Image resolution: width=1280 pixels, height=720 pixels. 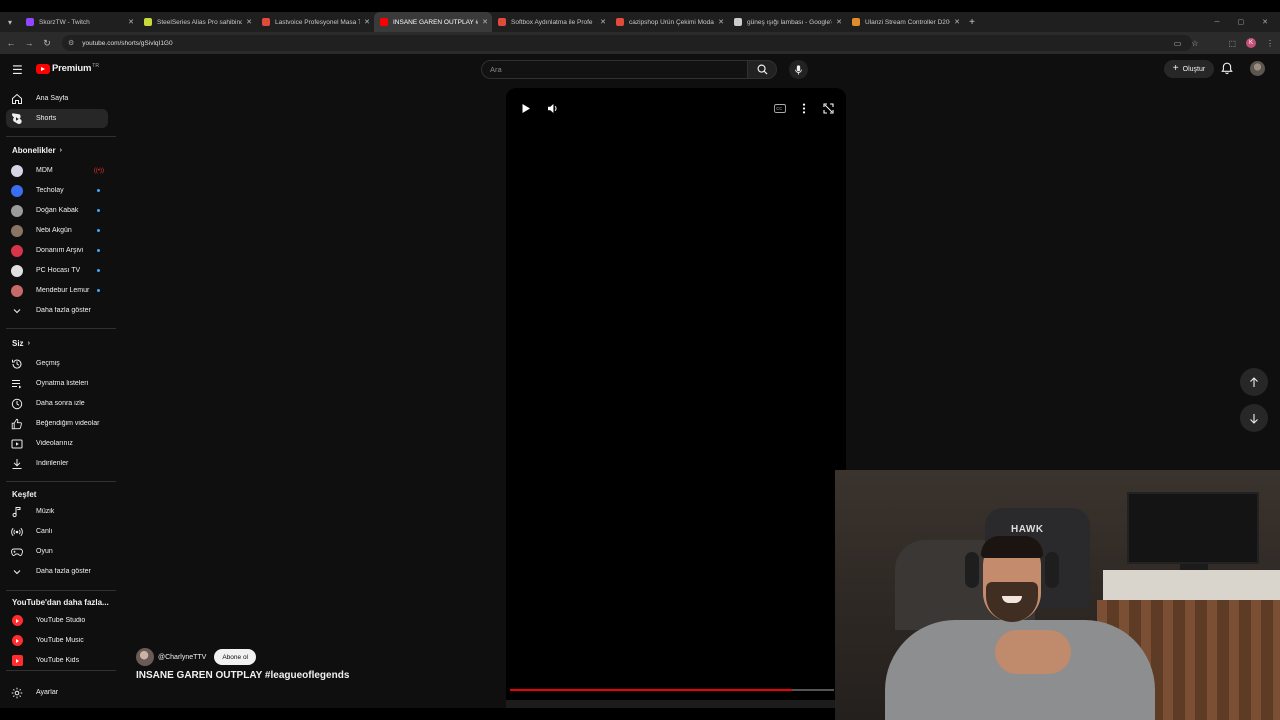 What do you see at coordinates (57, 463) in the screenshot?
I see `sidebar-item-i-ndirilenler: İndirilenler` at bounding box center [57, 463].